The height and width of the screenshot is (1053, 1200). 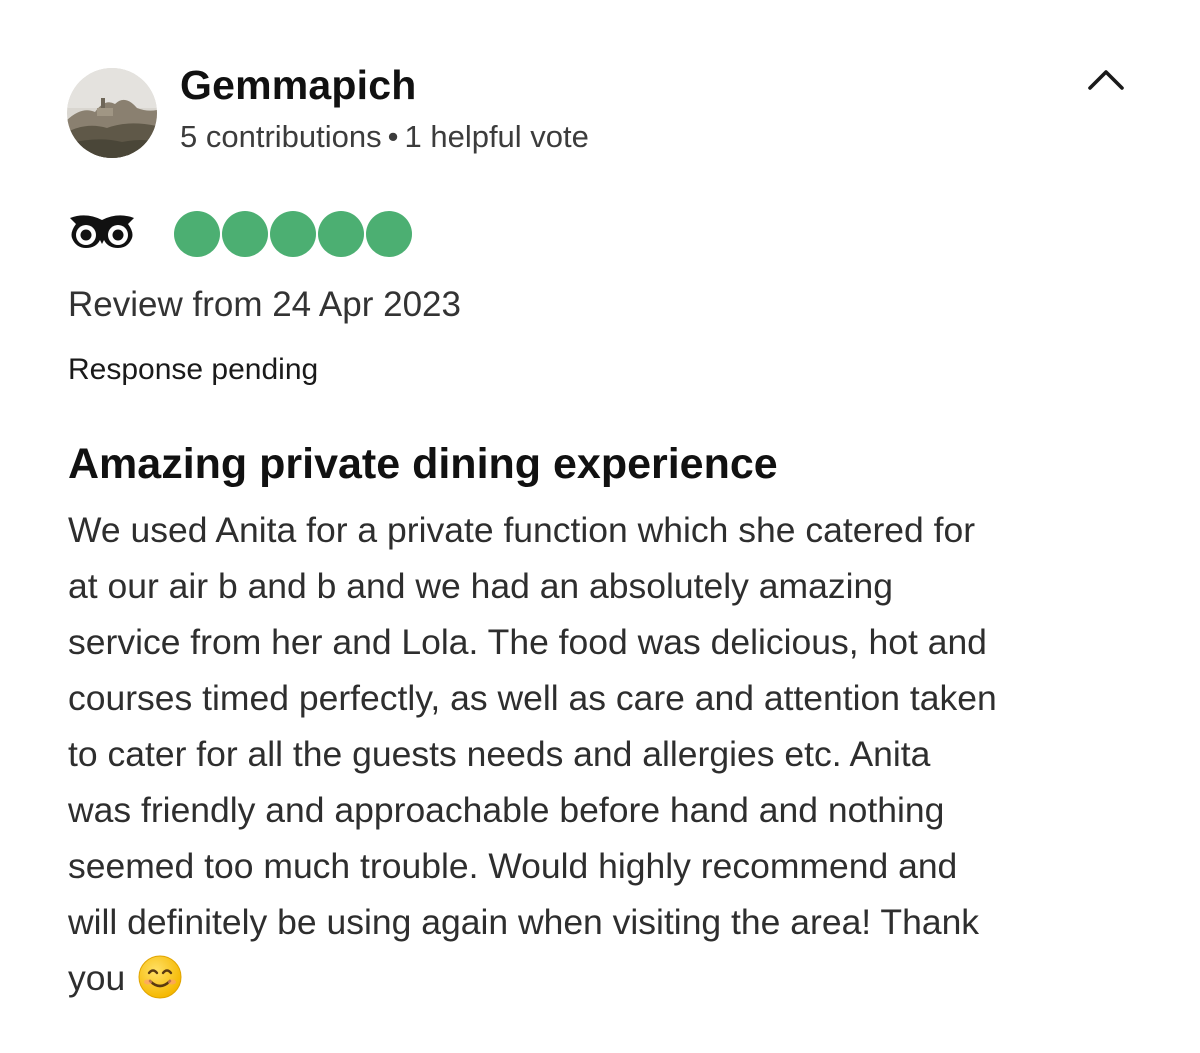 What do you see at coordinates (160, 977) in the screenshot?
I see `smiling-face-emoji` at bounding box center [160, 977].